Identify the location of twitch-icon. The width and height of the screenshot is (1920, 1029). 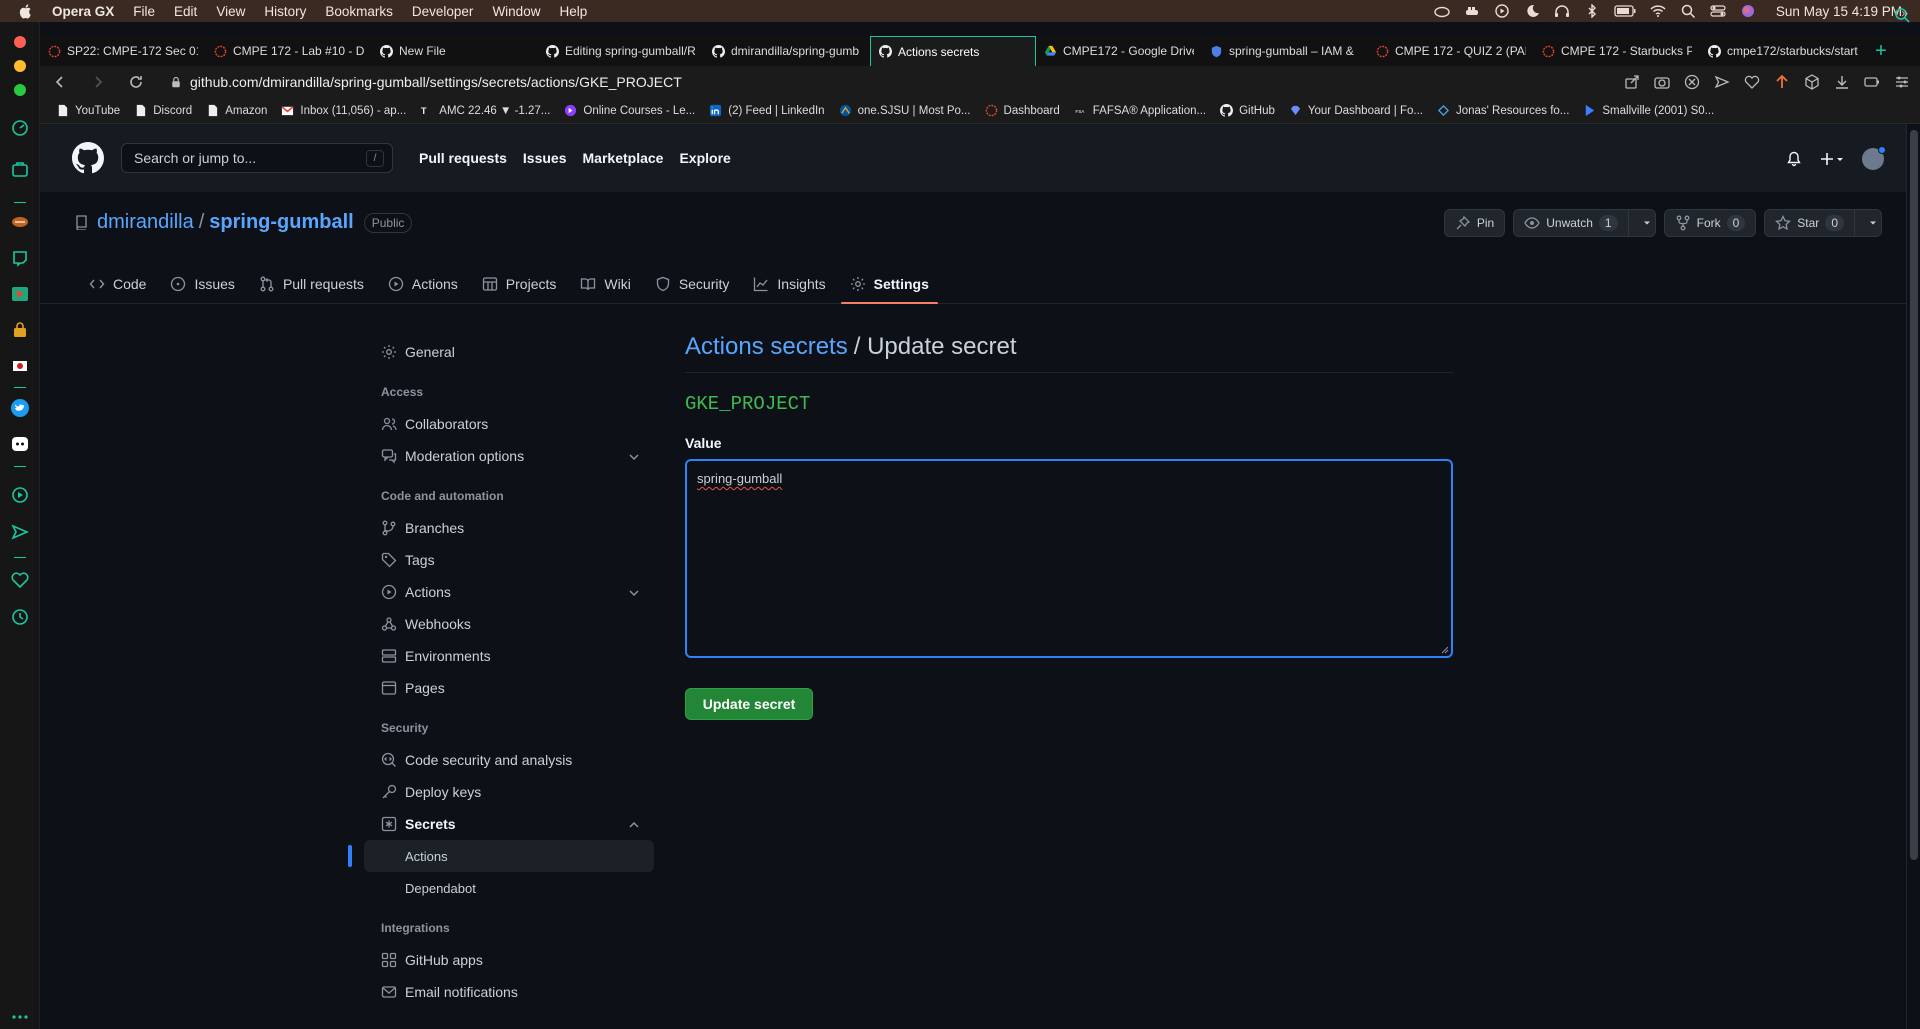
(20, 258).